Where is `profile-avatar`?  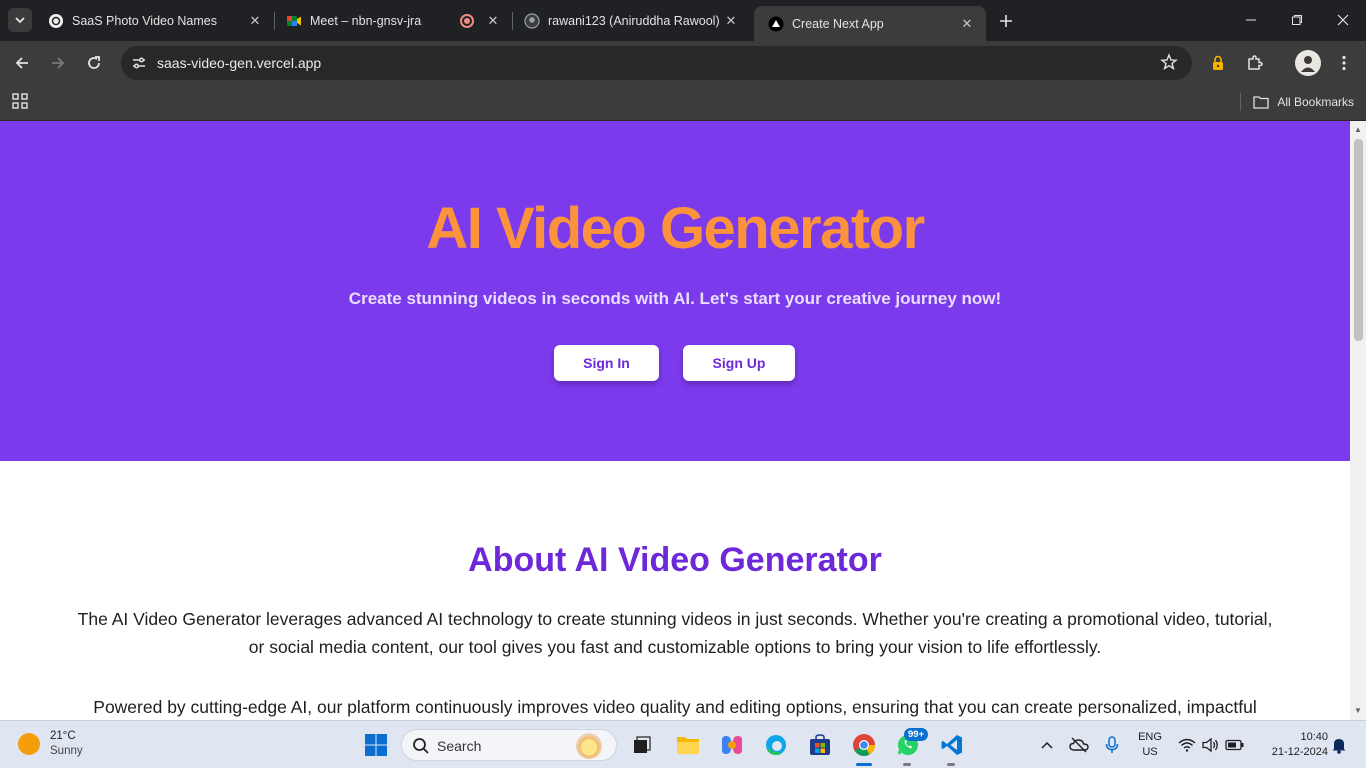 profile-avatar is located at coordinates (1308, 63).